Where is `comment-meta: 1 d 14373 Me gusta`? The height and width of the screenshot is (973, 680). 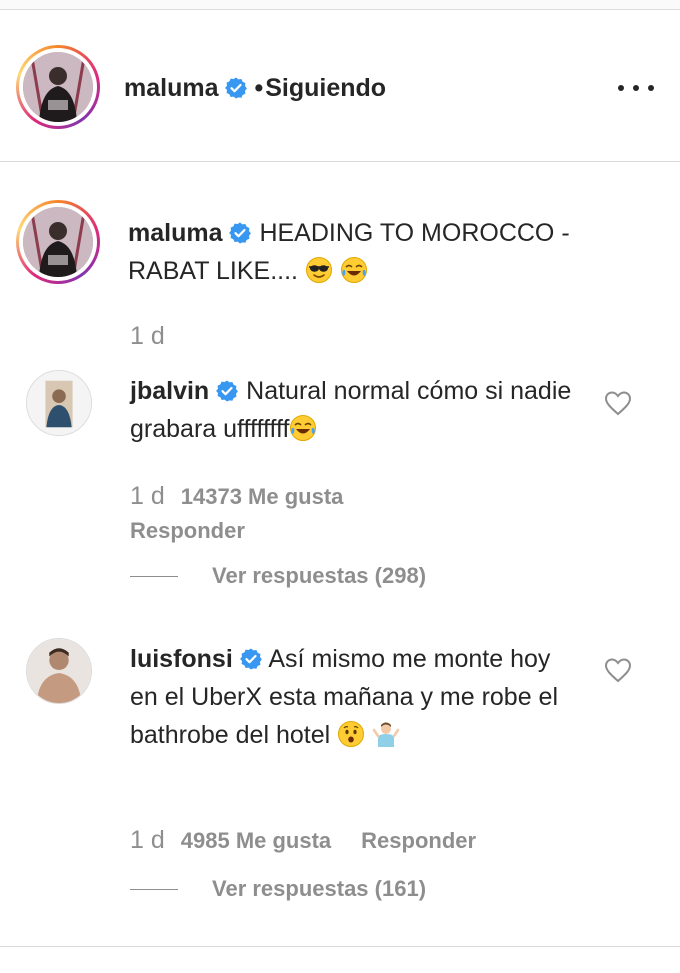
comment-meta: 1 d 14373 Me gusta is located at coordinates (251, 496).